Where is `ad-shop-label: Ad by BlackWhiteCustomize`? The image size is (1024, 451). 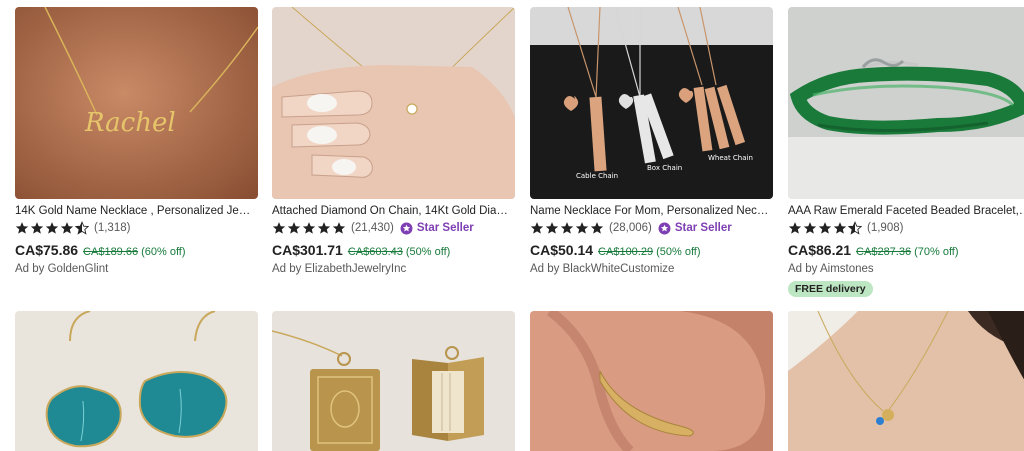 ad-shop-label: Ad by BlackWhiteCustomize is located at coordinates (651, 269).